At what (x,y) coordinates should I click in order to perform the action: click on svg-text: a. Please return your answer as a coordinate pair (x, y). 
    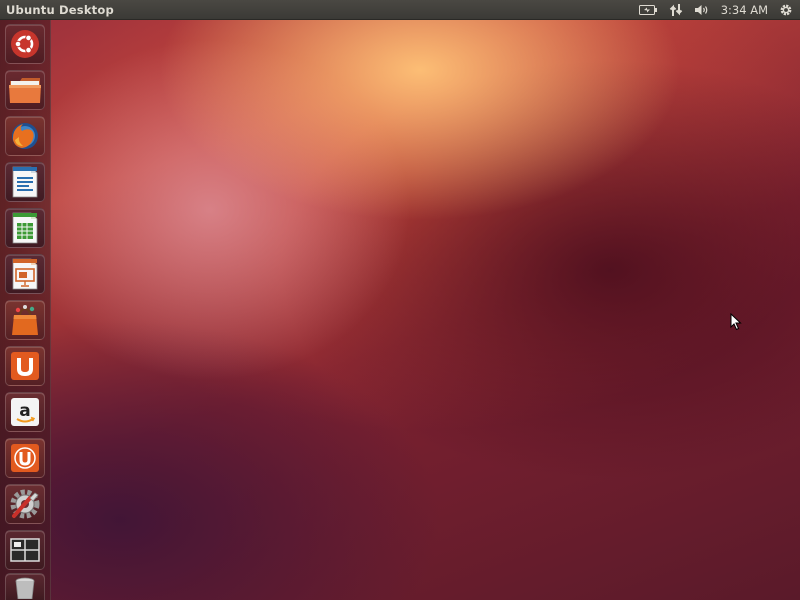
    Looking at the image, I should click on (24, 411).